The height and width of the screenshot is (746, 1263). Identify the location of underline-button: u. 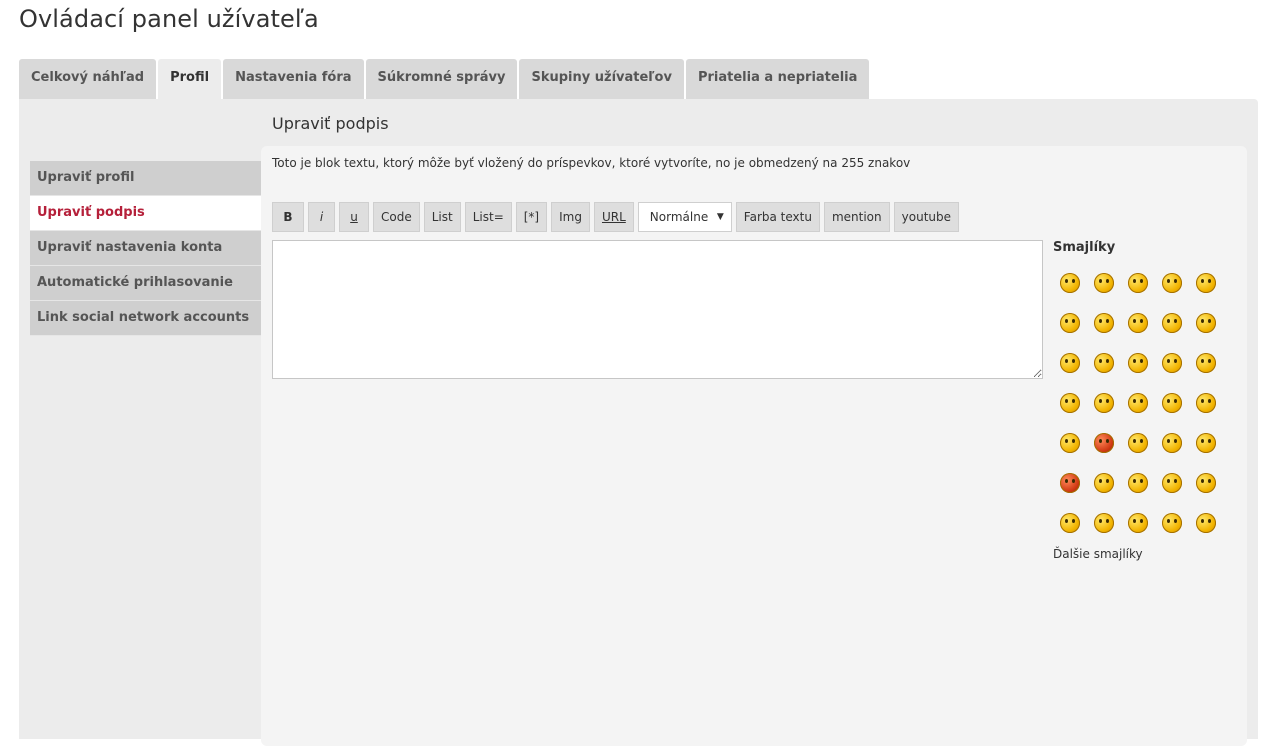
(354, 217).